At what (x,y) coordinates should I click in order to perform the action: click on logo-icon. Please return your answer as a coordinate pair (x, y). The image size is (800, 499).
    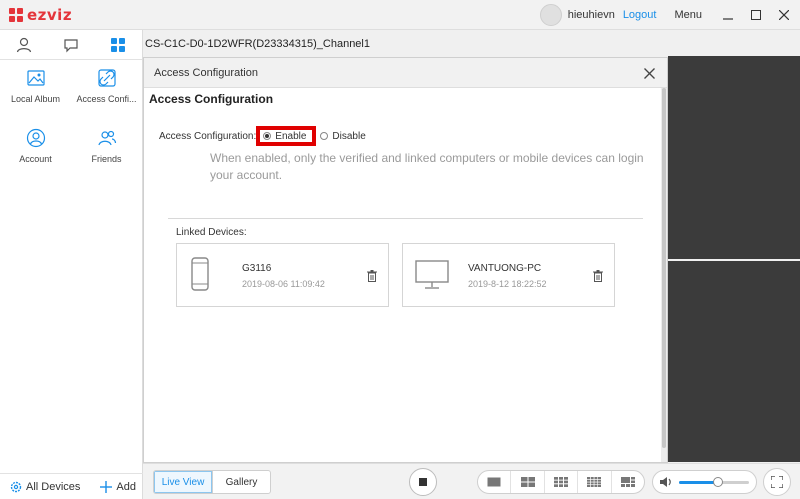
    Looking at the image, I should click on (16, 15).